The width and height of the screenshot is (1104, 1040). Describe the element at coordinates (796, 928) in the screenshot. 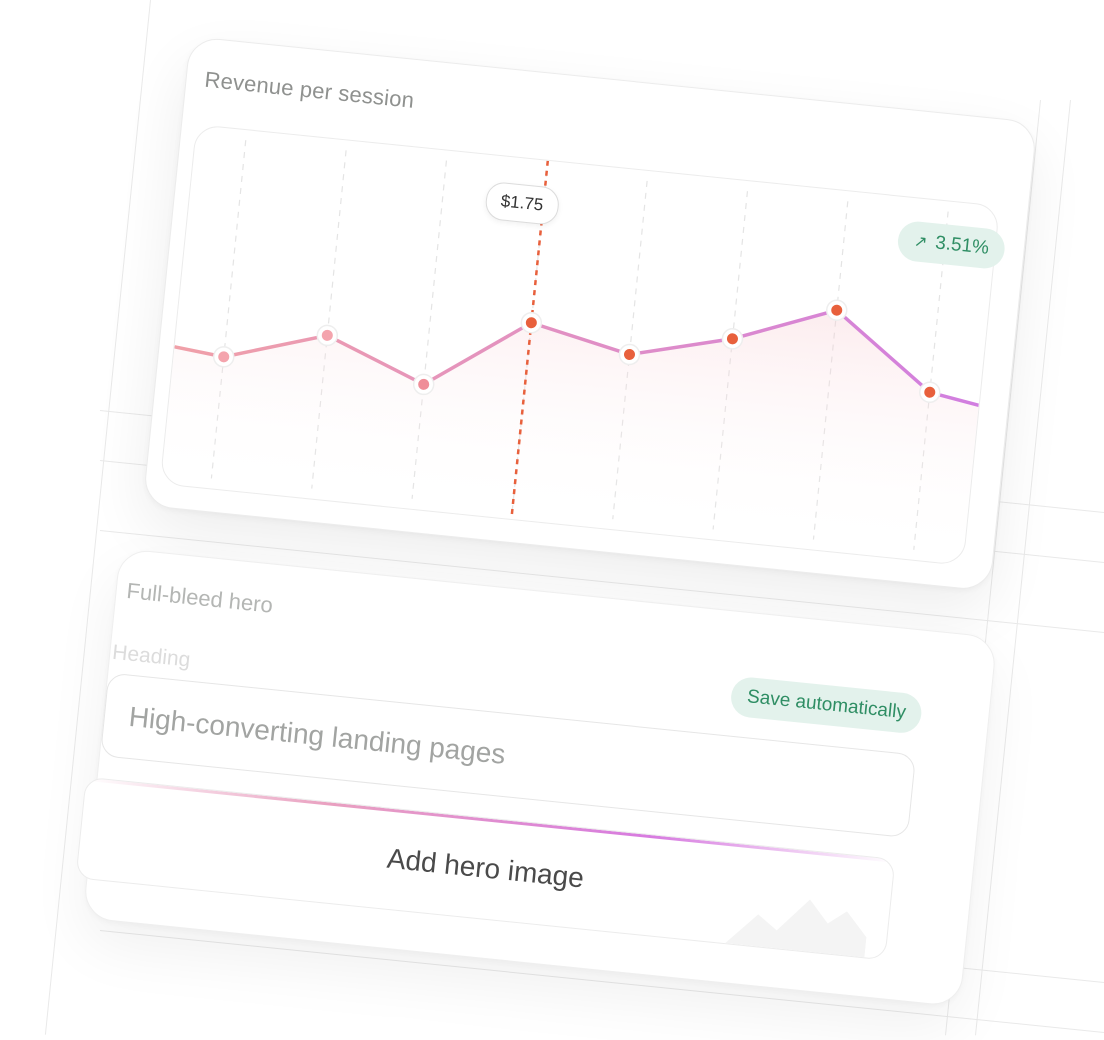

I see `mountain-icon` at that location.